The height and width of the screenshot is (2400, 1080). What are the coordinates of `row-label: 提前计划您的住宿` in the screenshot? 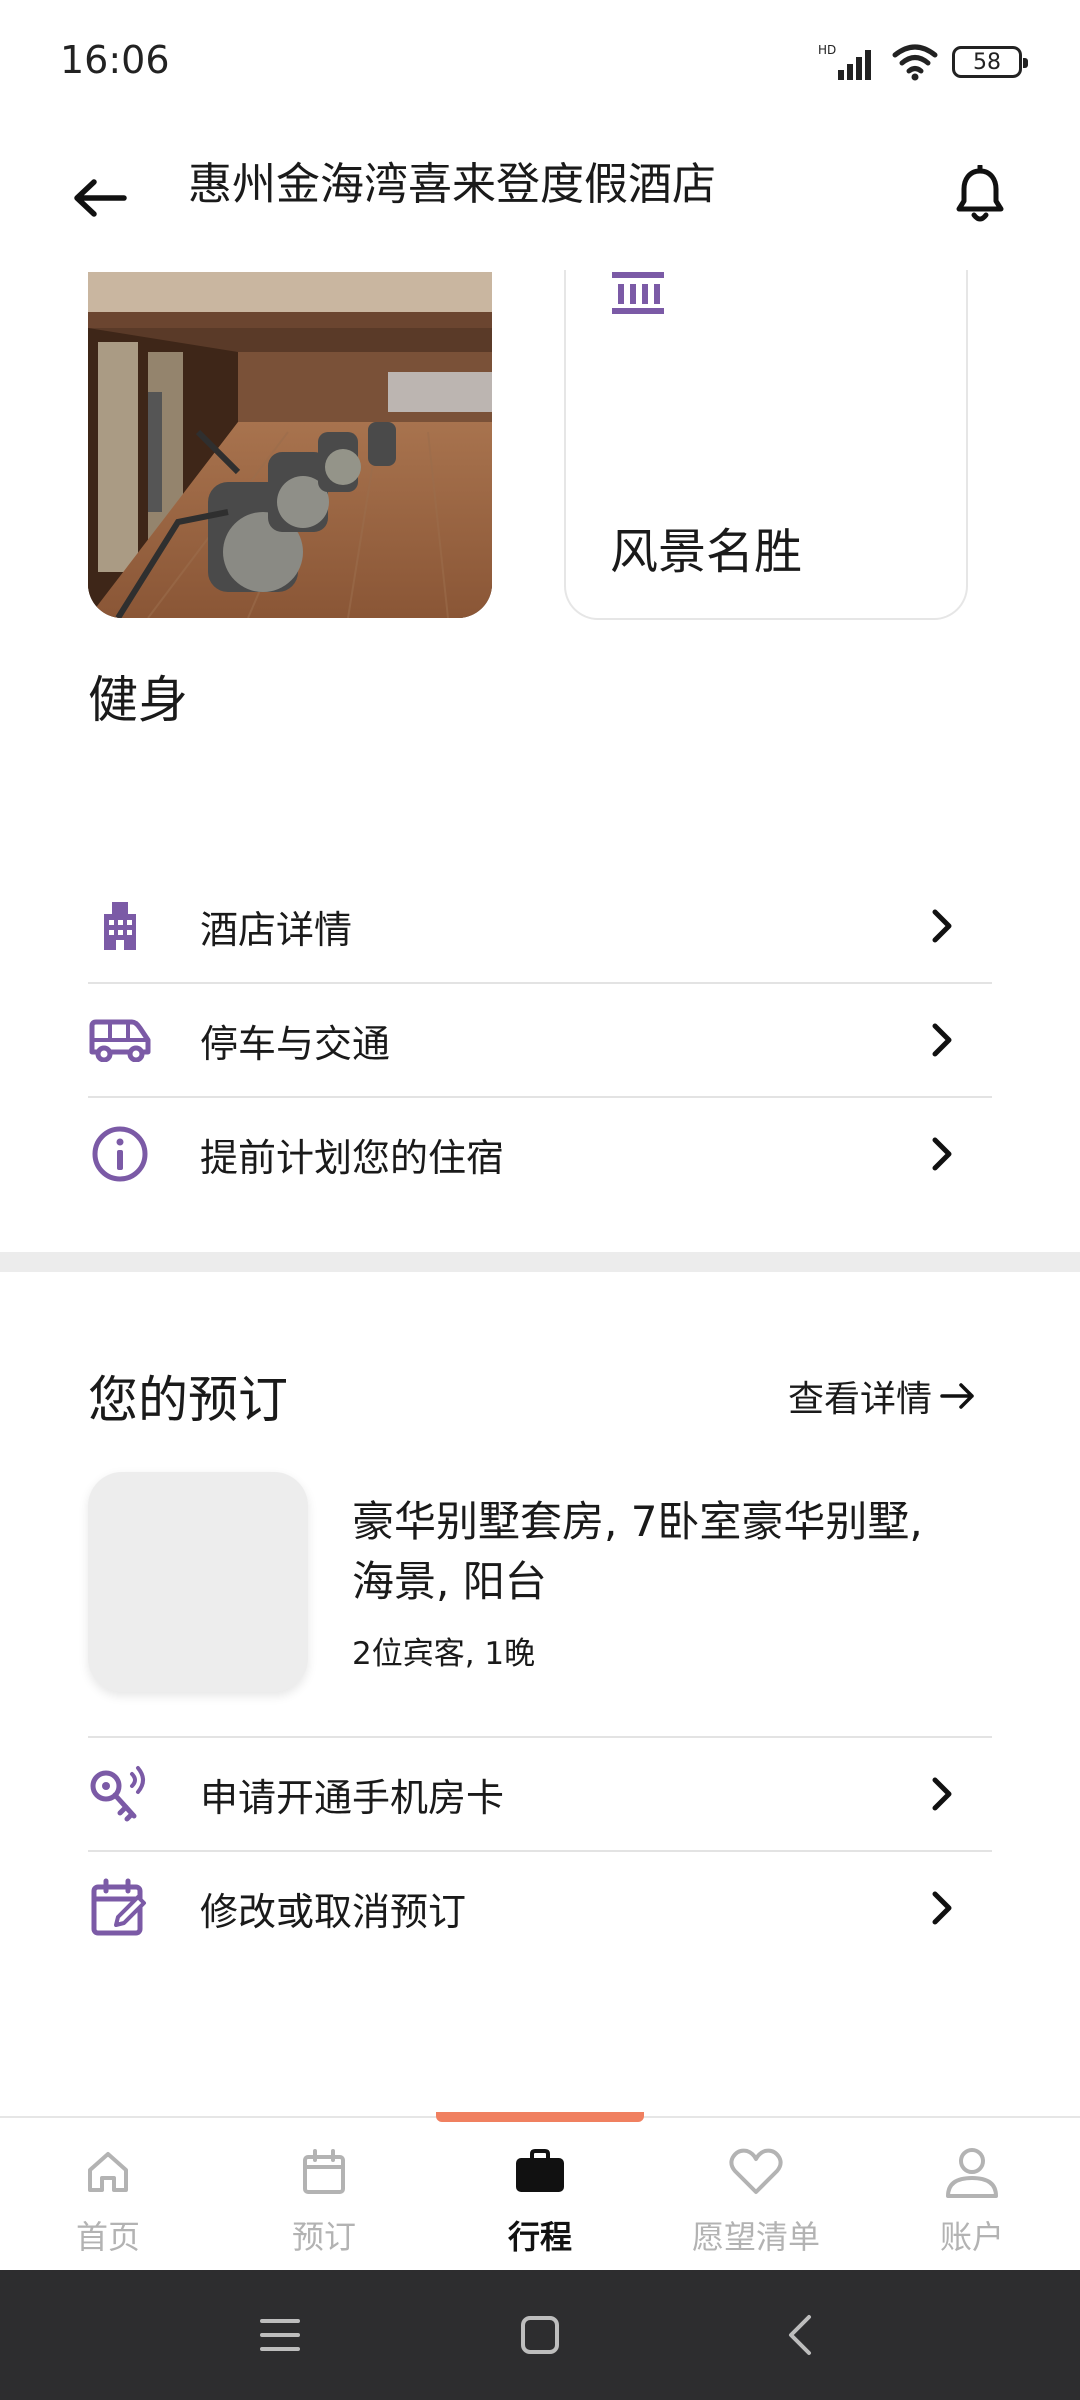 It's located at (352, 1157).